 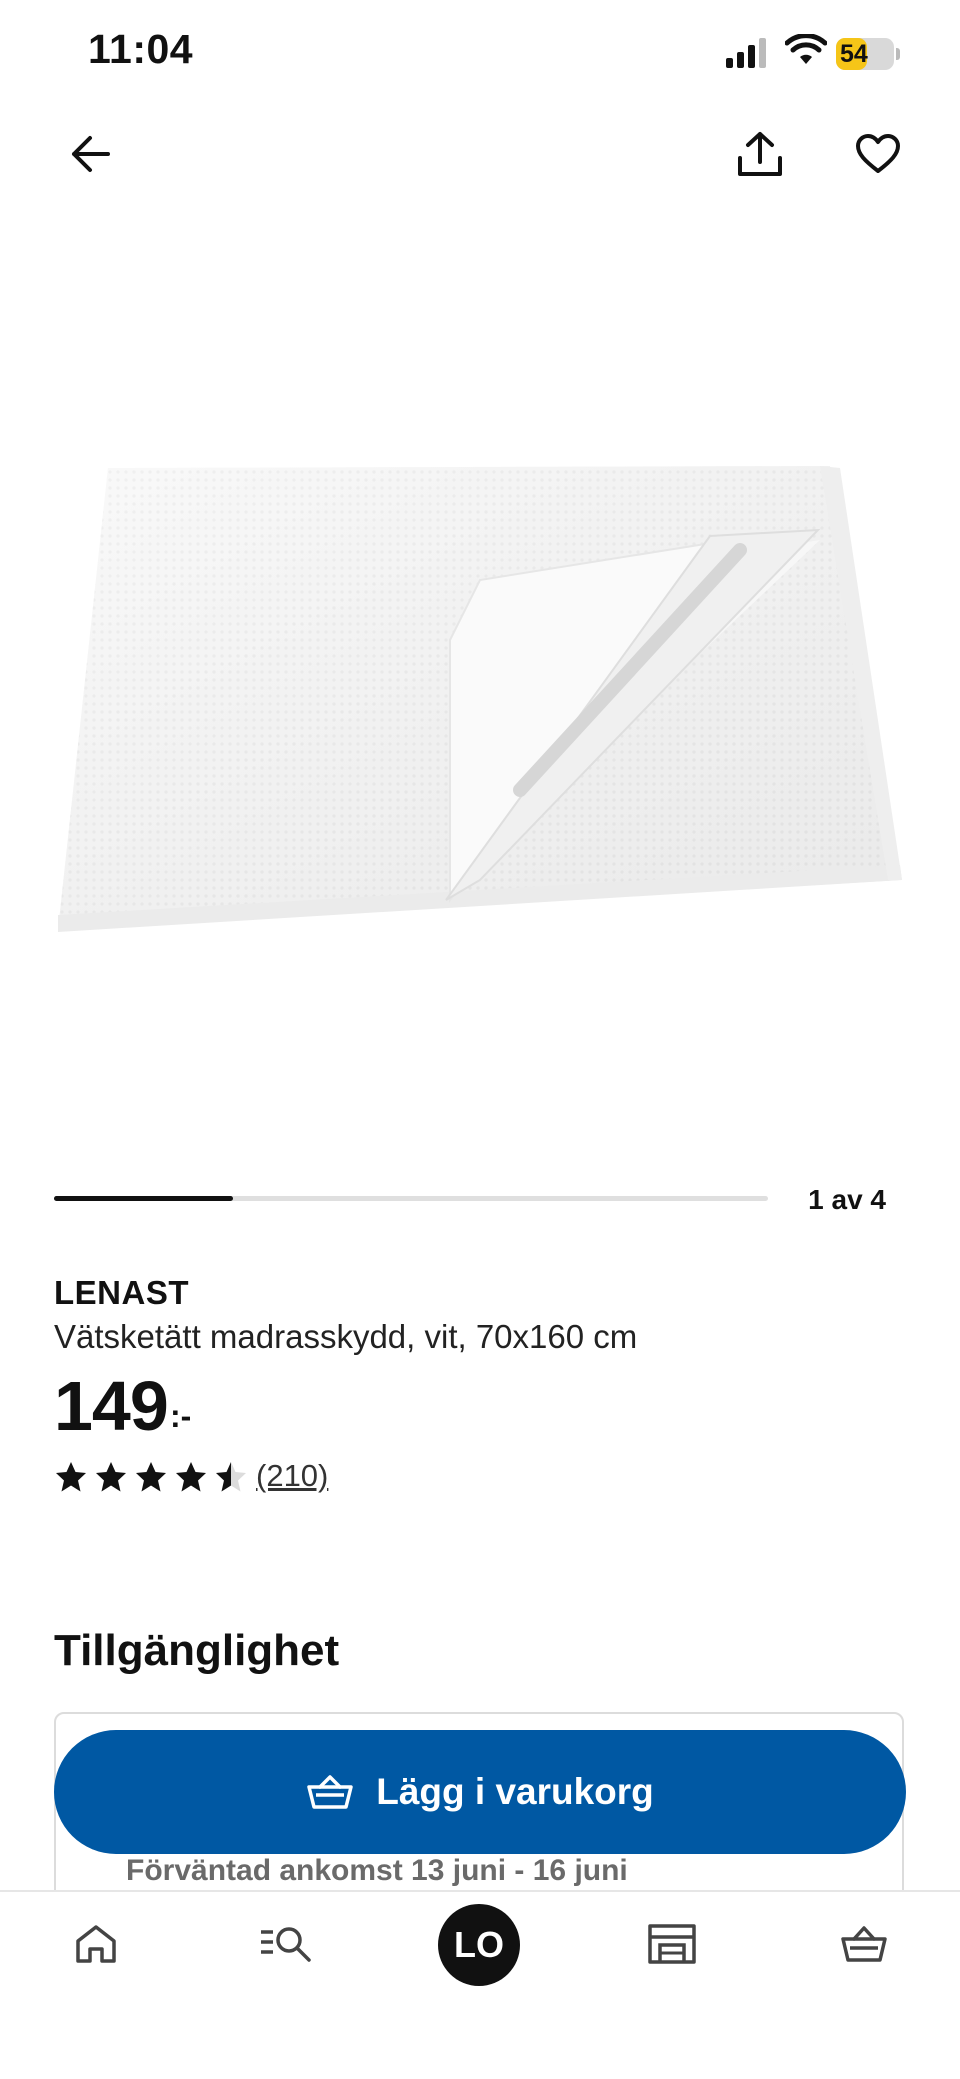 I want to click on battery-percent: 54, so click(x=854, y=54).